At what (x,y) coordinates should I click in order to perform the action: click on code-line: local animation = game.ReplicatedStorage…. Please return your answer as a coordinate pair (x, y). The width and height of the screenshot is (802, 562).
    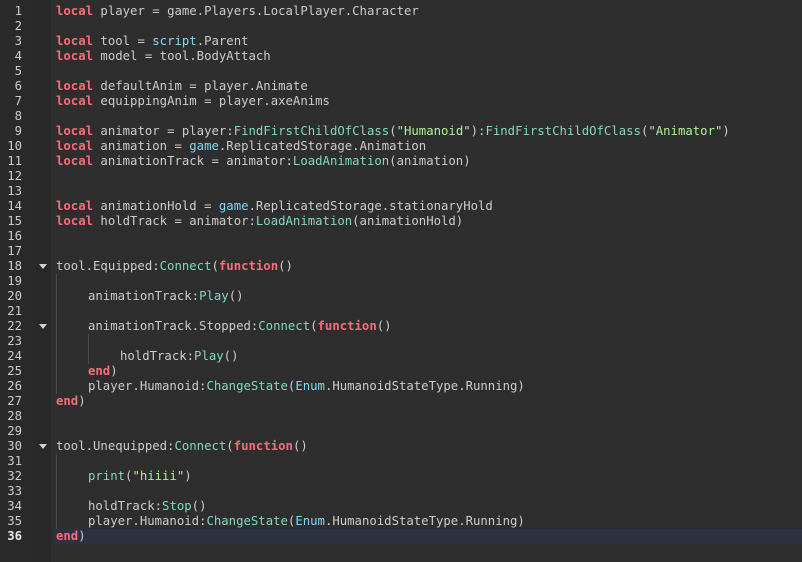
    Looking at the image, I should click on (241, 146).